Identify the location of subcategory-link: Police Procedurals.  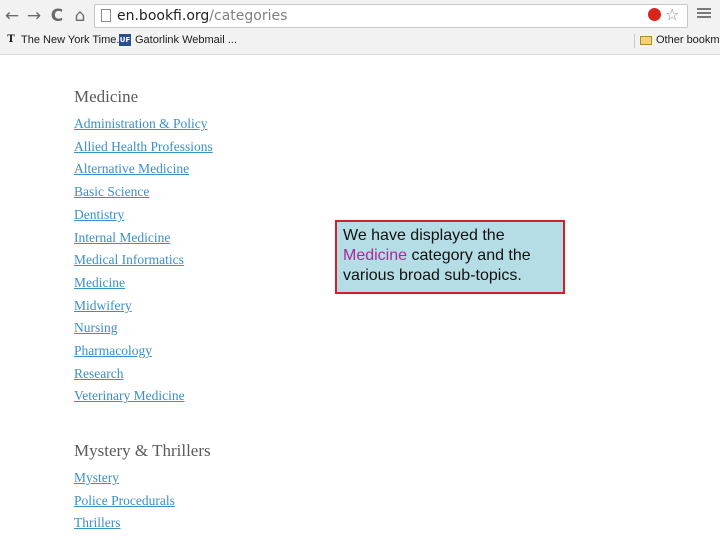
(142, 501).